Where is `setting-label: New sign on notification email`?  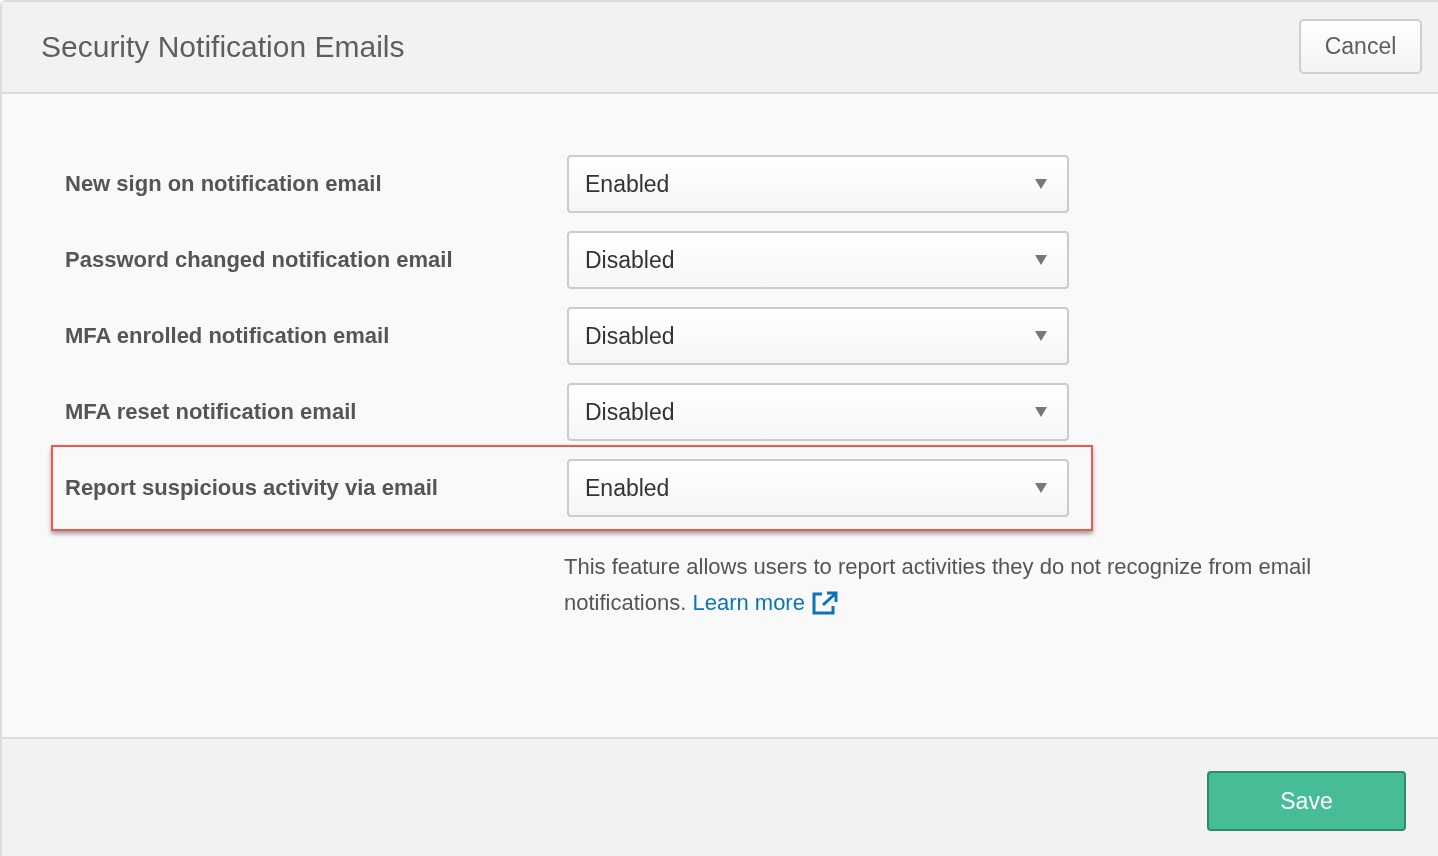
setting-label: New sign on notification email is located at coordinates (224, 184).